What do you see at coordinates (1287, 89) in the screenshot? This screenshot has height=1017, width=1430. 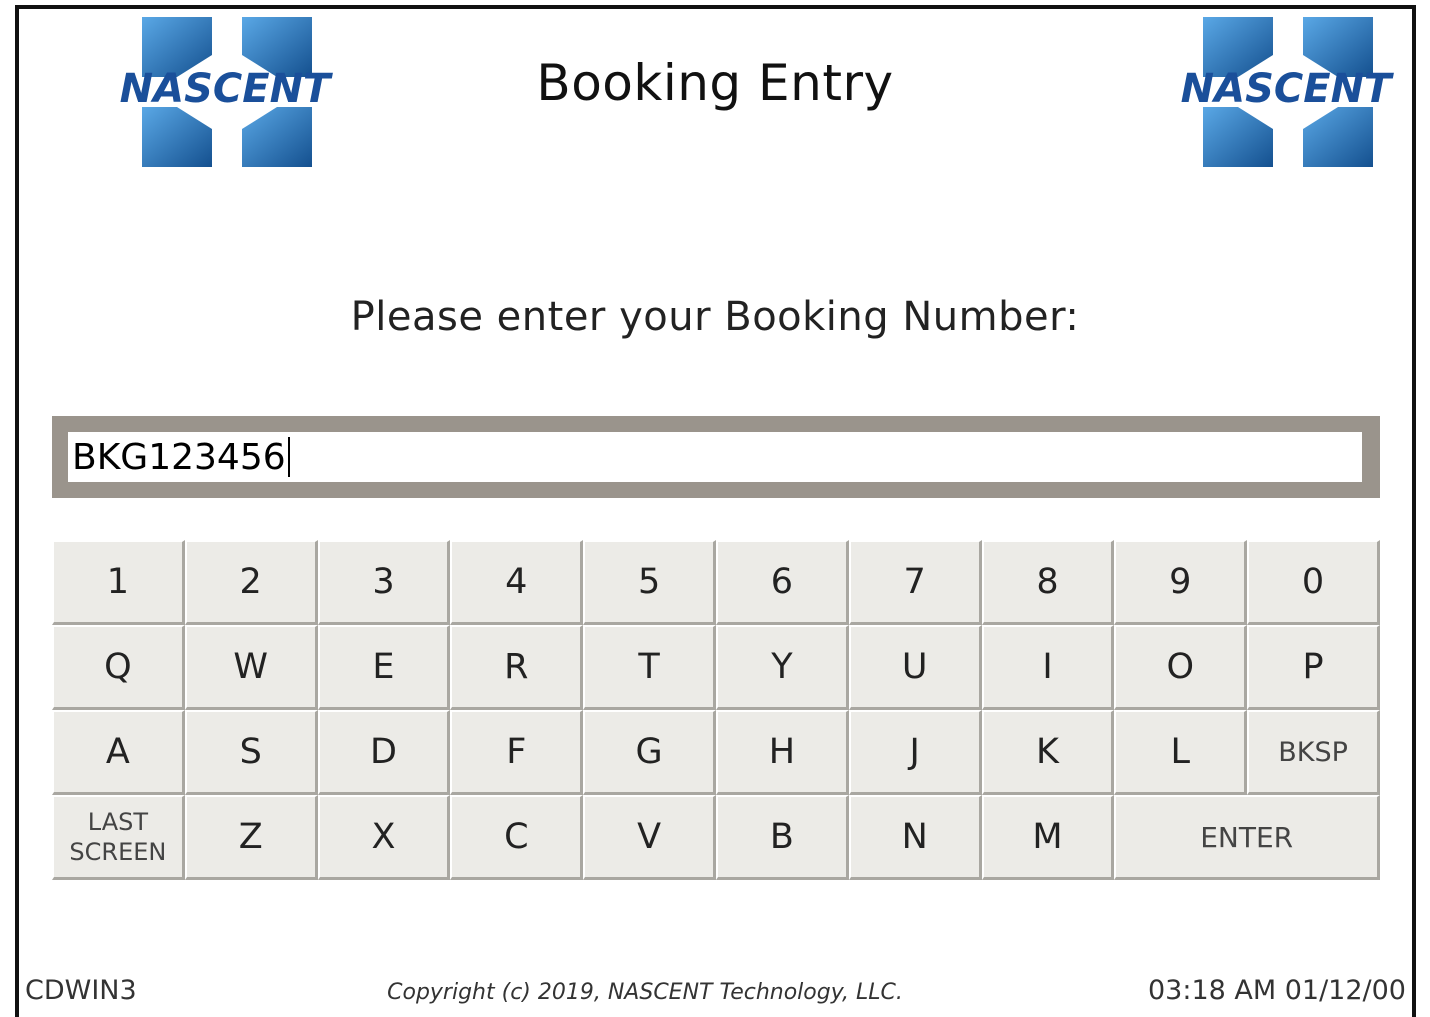 I see `svg-text: NASCENT` at bounding box center [1287, 89].